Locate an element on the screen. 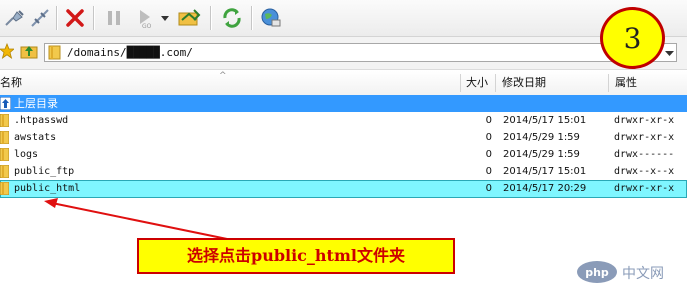 The image size is (687, 306). refresh-button is located at coordinates (232, 18).